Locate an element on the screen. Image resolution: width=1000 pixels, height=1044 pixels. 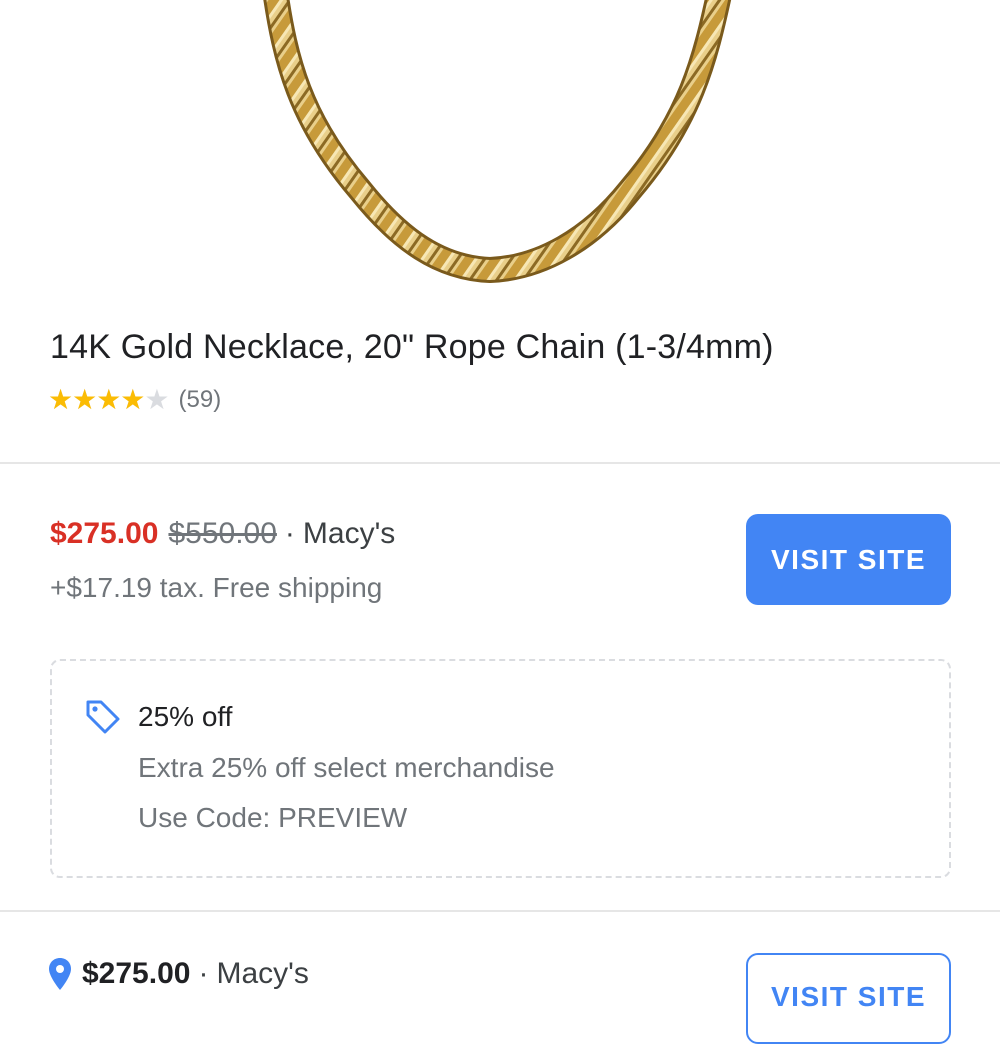
rating-row: ★★★★★ ★★★★★ (59) is located at coordinates (134, 400).